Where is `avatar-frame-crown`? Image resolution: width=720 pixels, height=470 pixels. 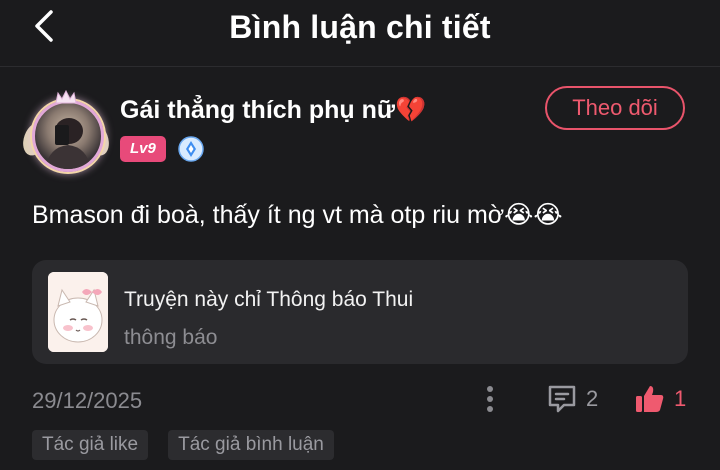 avatar-frame-crown is located at coordinates (66, 97).